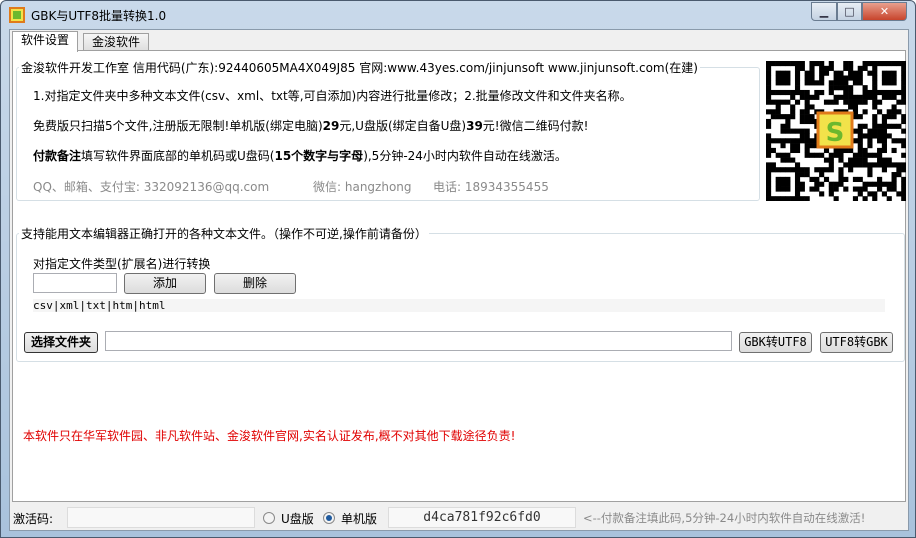  I want to click on close-button: ✕, so click(884, 11).